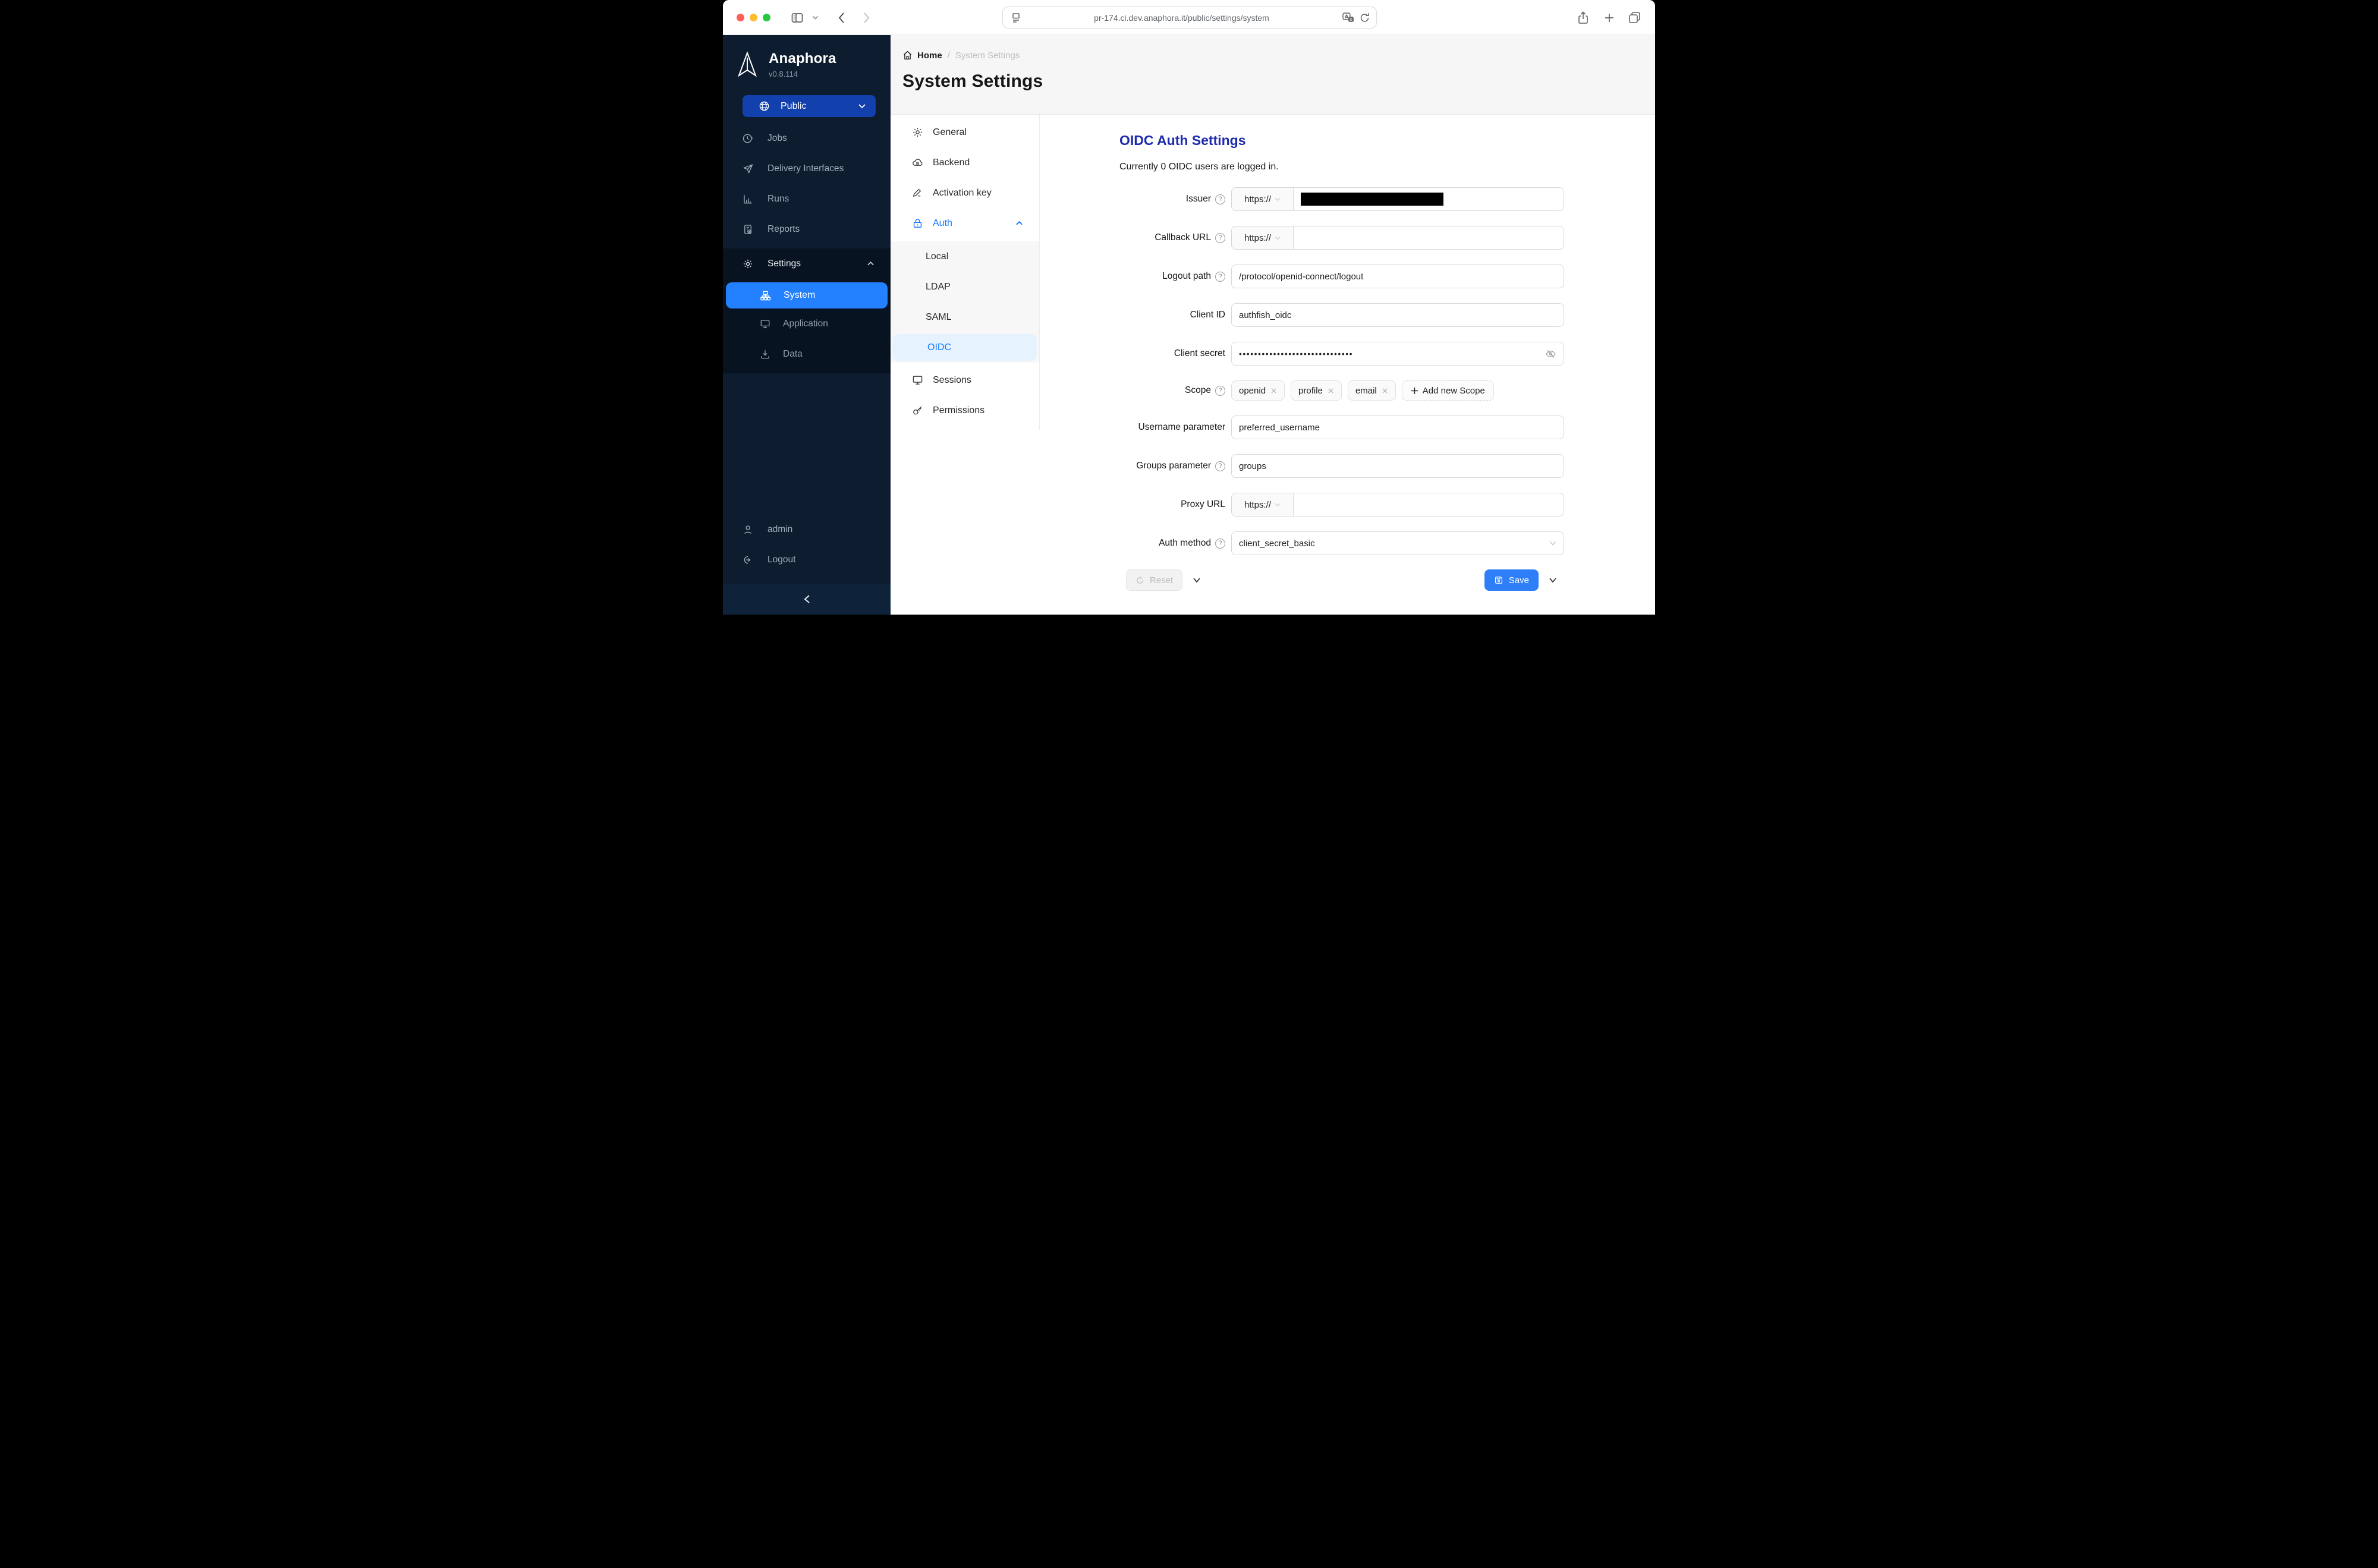 The height and width of the screenshot is (1568, 2378). Describe the element at coordinates (1518, 580) in the screenshot. I see `save-label: Save` at that location.